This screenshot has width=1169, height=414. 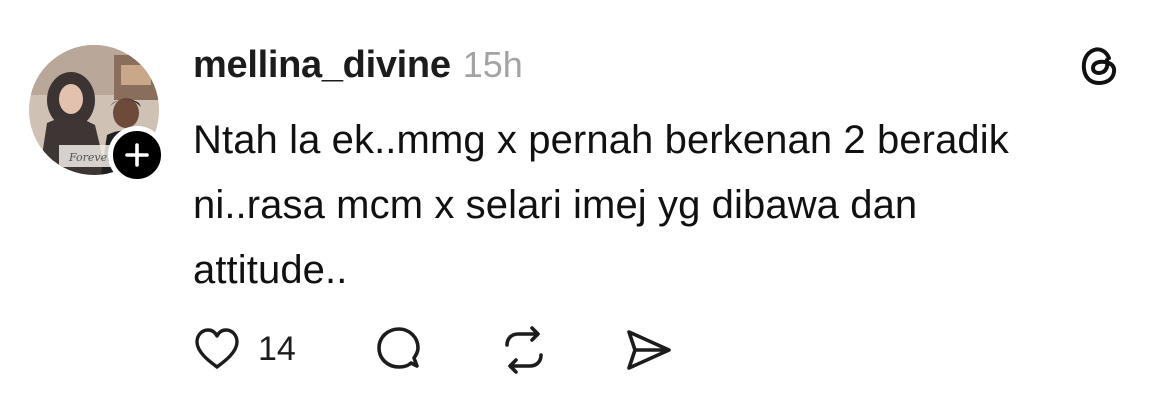 I want to click on like-button: 14, so click(x=248, y=350).